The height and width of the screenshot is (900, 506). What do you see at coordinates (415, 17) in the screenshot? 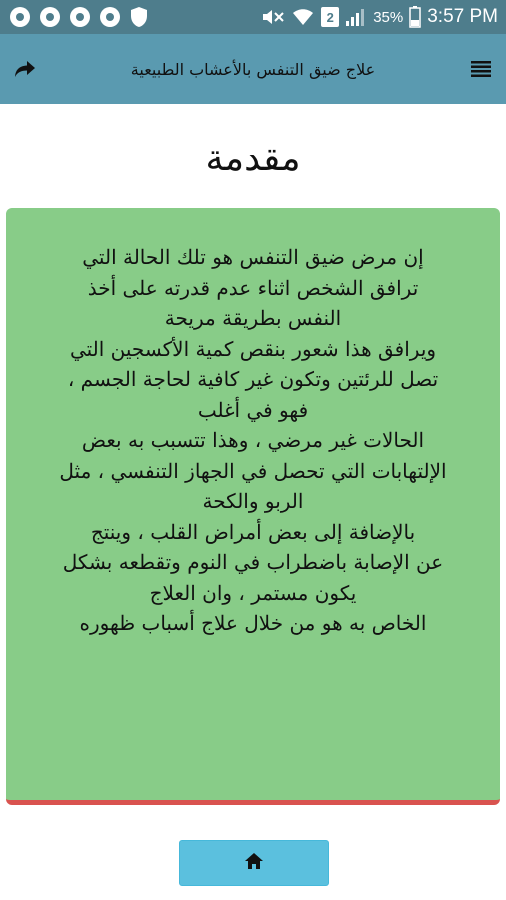
I see `battery-icon` at bounding box center [415, 17].